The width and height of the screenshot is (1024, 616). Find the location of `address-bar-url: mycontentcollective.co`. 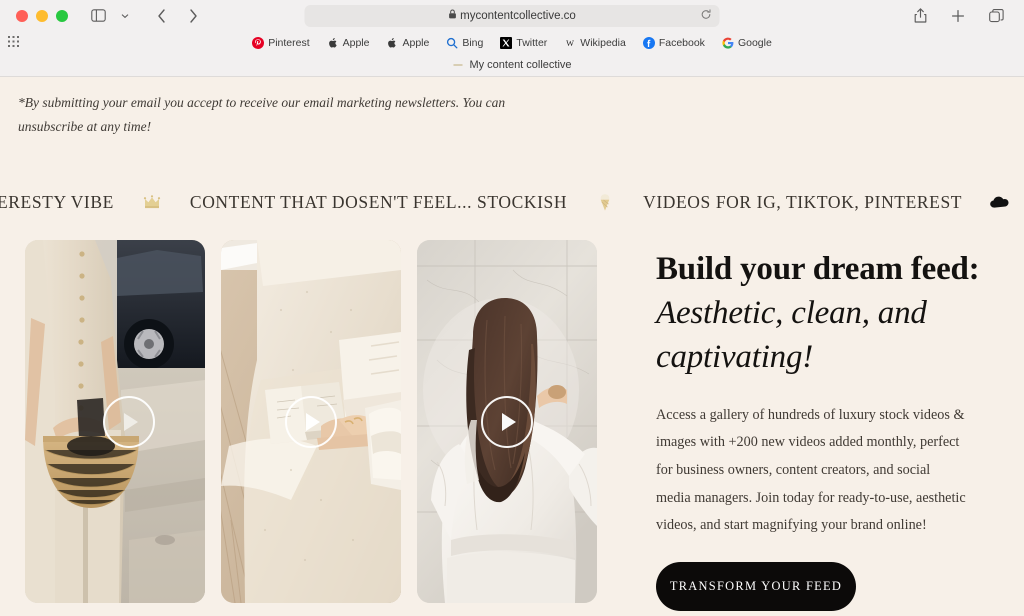

address-bar-url: mycontentcollective.co is located at coordinates (518, 15).